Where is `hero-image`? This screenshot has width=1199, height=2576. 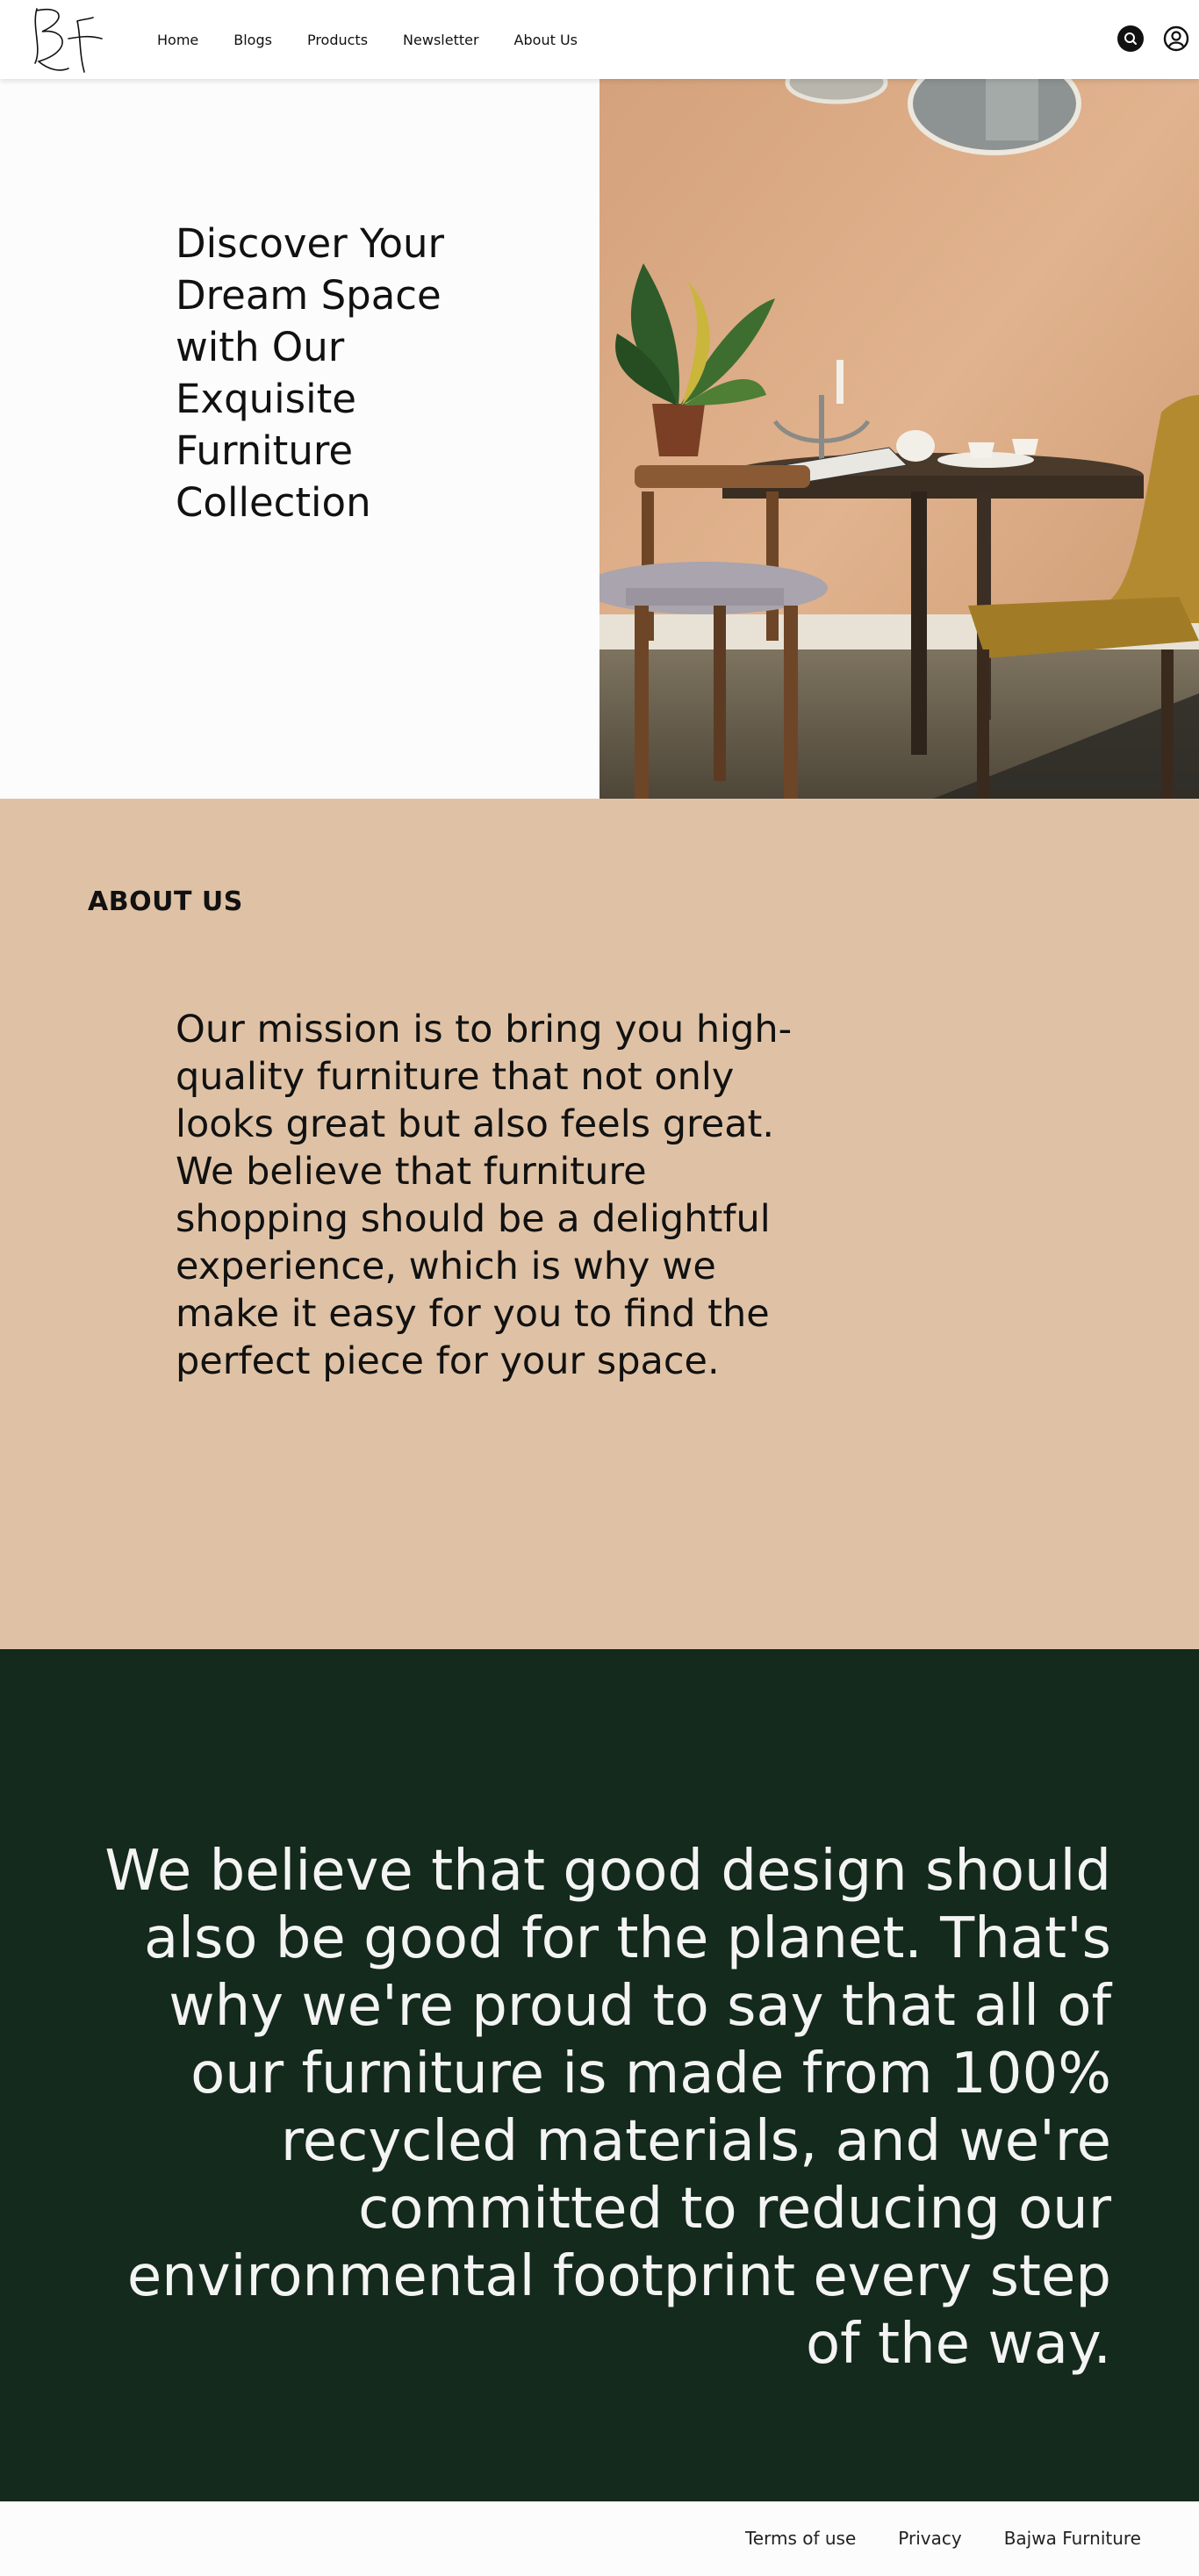 hero-image is located at coordinates (899, 439).